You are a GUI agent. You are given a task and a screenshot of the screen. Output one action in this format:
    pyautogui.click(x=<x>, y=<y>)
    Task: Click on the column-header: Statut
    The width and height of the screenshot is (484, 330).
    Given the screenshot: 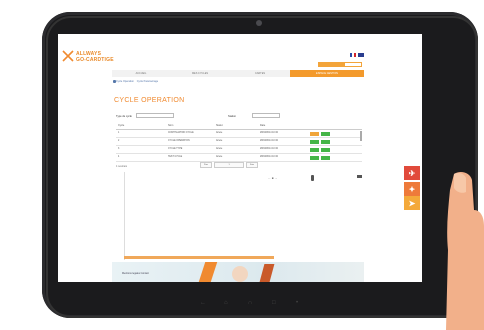 What is the action you would take?
    pyautogui.click(x=219, y=125)
    